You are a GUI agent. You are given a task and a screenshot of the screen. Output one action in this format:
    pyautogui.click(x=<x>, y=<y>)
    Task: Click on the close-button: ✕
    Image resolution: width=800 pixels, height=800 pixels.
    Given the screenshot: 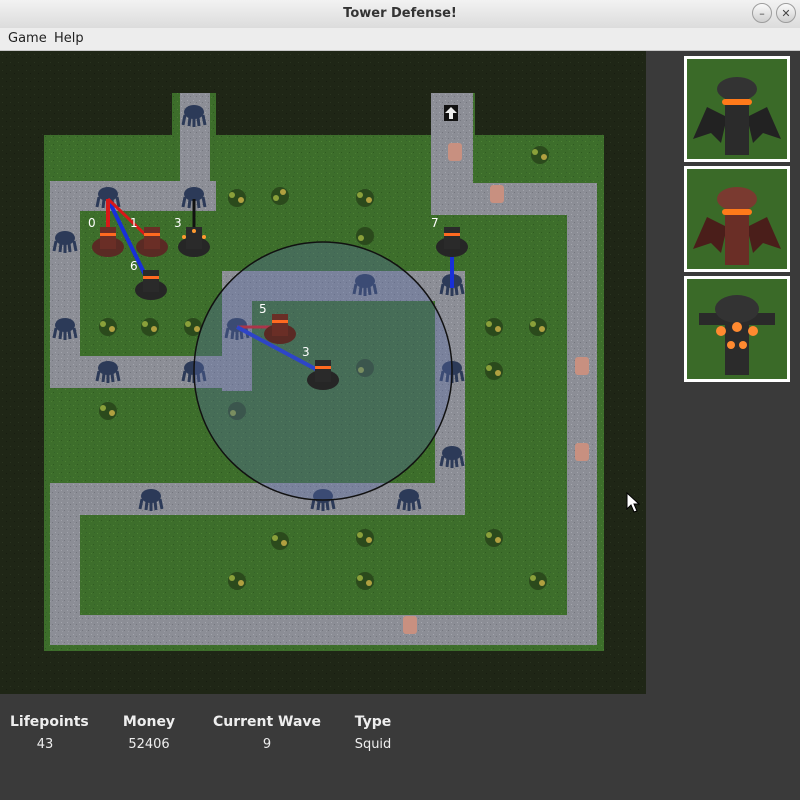 What is the action you would take?
    pyautogui.click(x=786, y=13)
    